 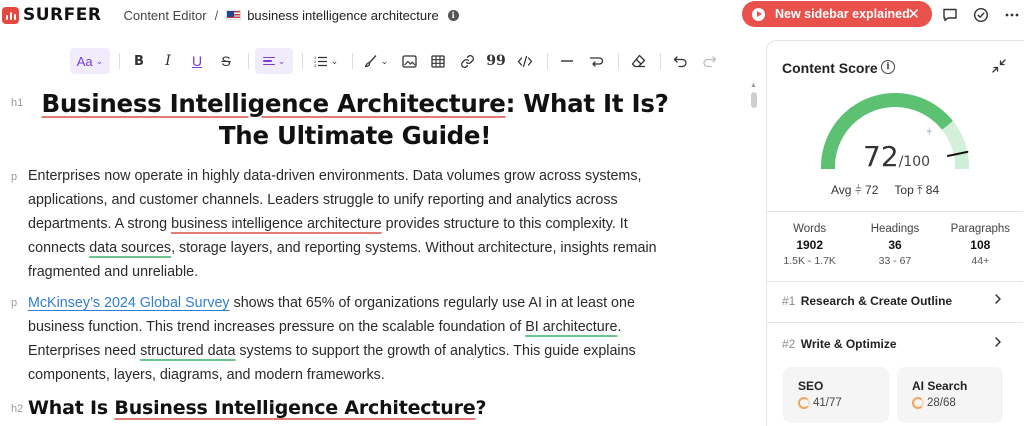 What do you see at coordinates (376, 61) in the screenshot?
I see `highlight-dropdown: ⌄` at bounding box center [376, 61].